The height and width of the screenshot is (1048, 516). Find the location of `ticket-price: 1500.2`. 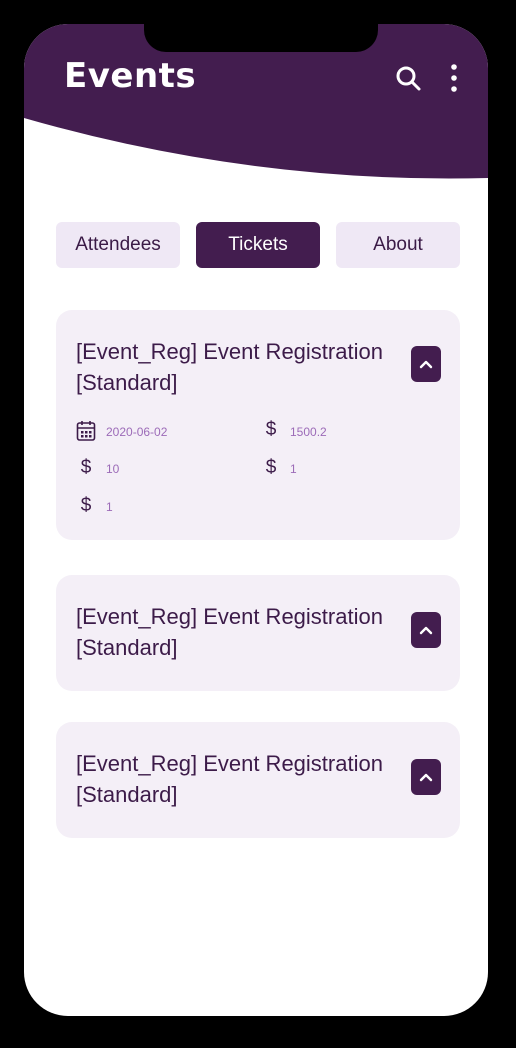

ticket-price: 1500.2 is located at coordinates (308, 432).